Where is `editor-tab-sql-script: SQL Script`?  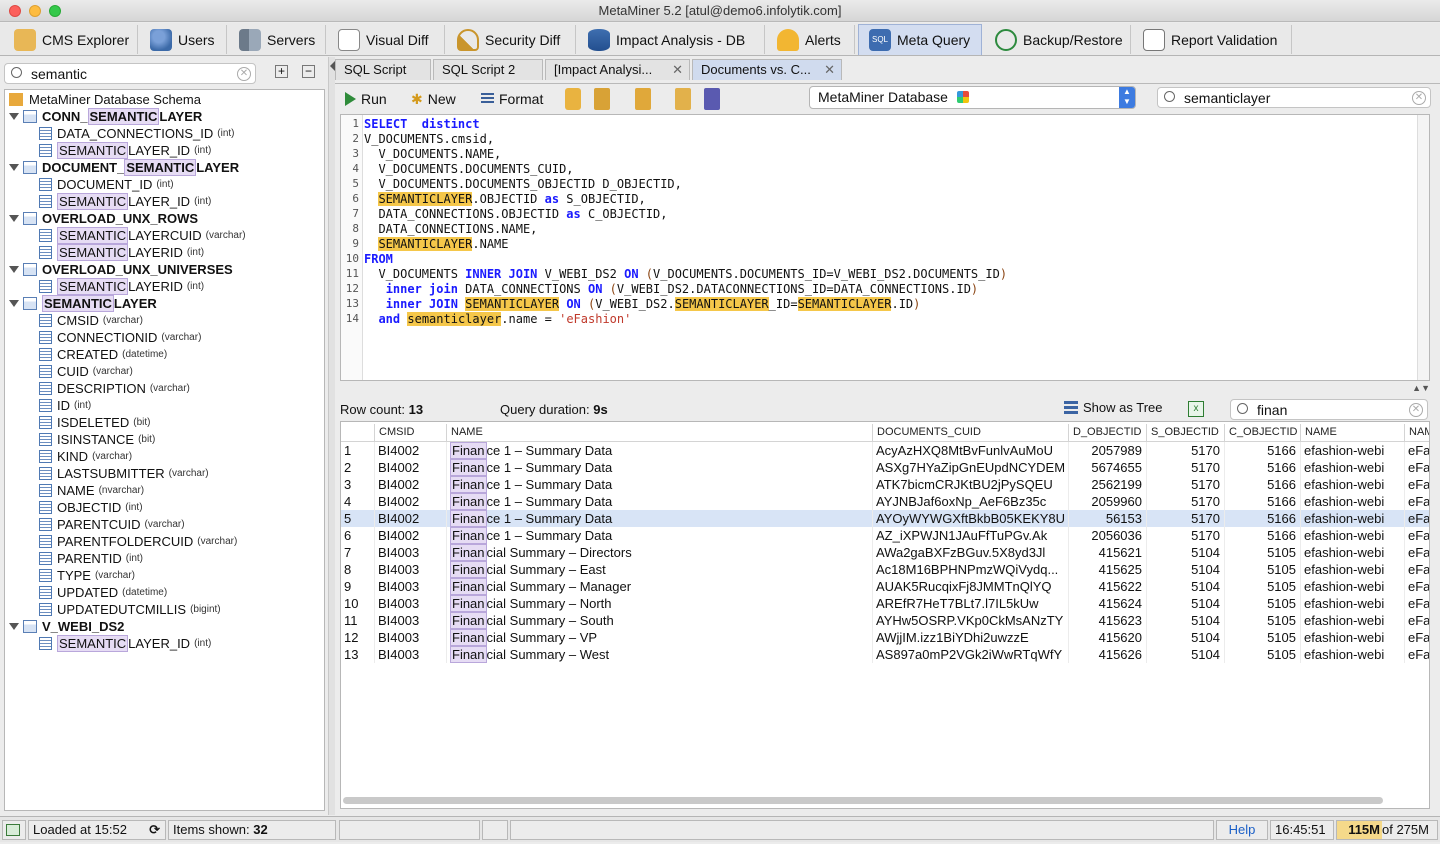
editor-tab-sql-script: SQL Script is located at coordinates (383, 69).